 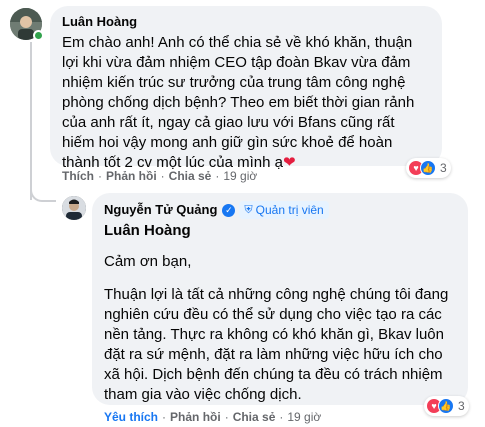 I want to click on reply-avatar-image, so click(x=74, y=208).